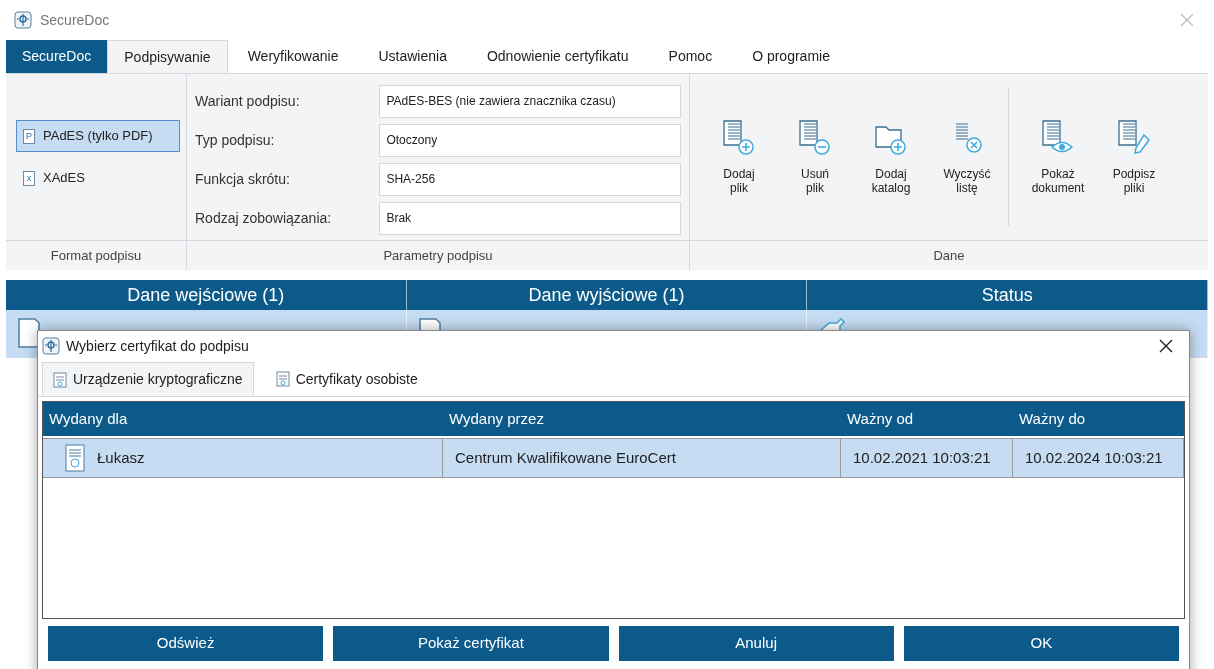 The height and width of the screenshot is (669, 1214). Describe the element at coordinates (1058, 157) in the screenshot. I see `ribbon-button: Pokaż dokument` at that location.